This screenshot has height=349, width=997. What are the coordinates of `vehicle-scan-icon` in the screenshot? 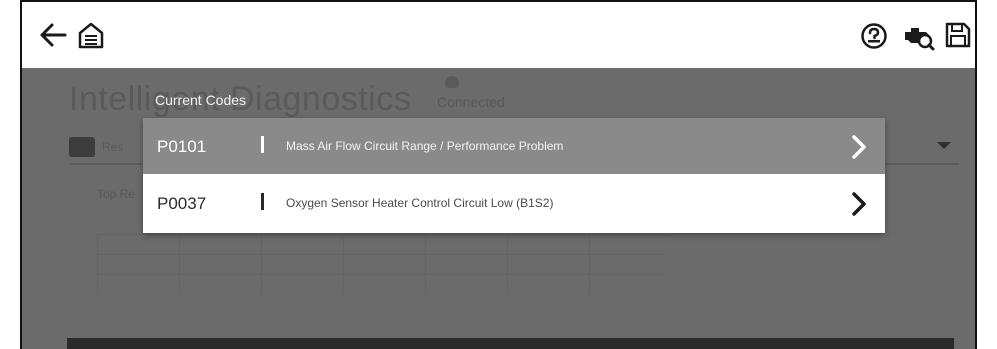 It's located at (919, 37).